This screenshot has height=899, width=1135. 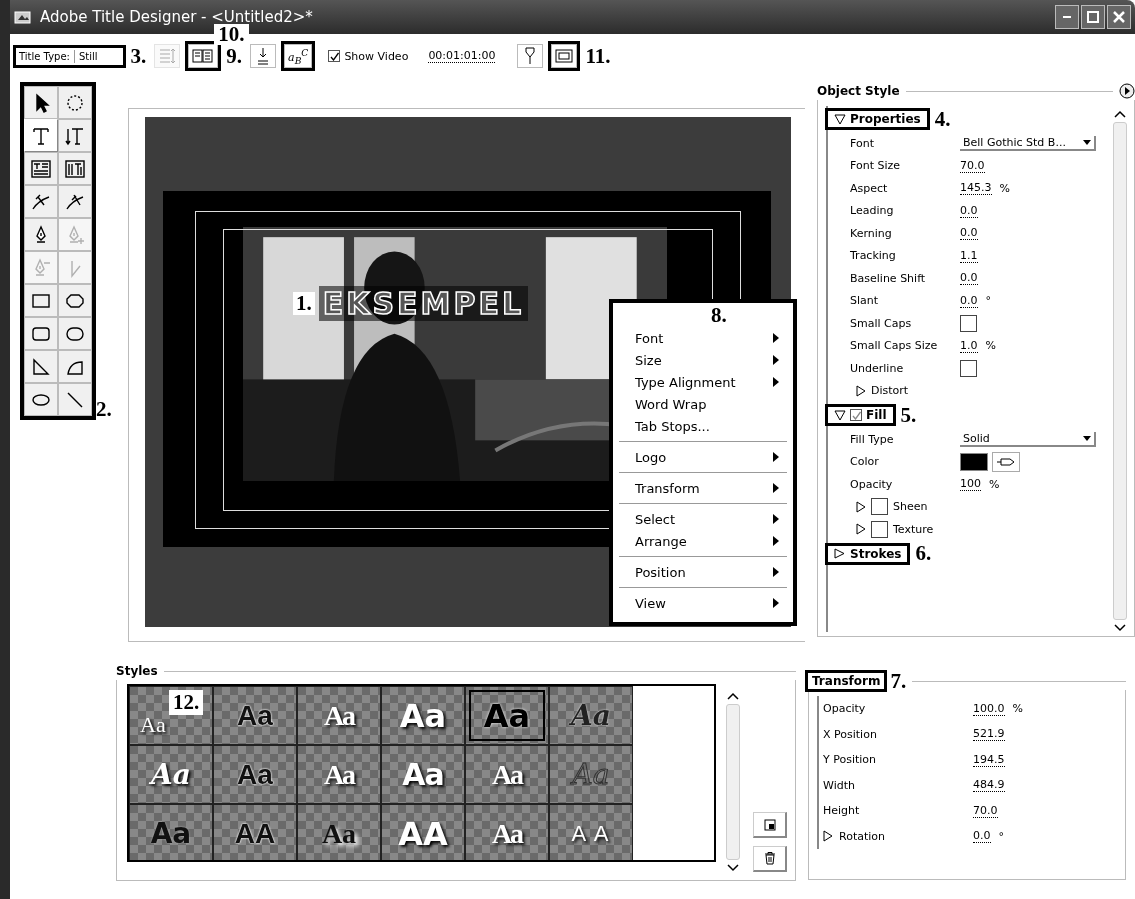 I want to click on menu-item: Font, so click(x=703, y=338).